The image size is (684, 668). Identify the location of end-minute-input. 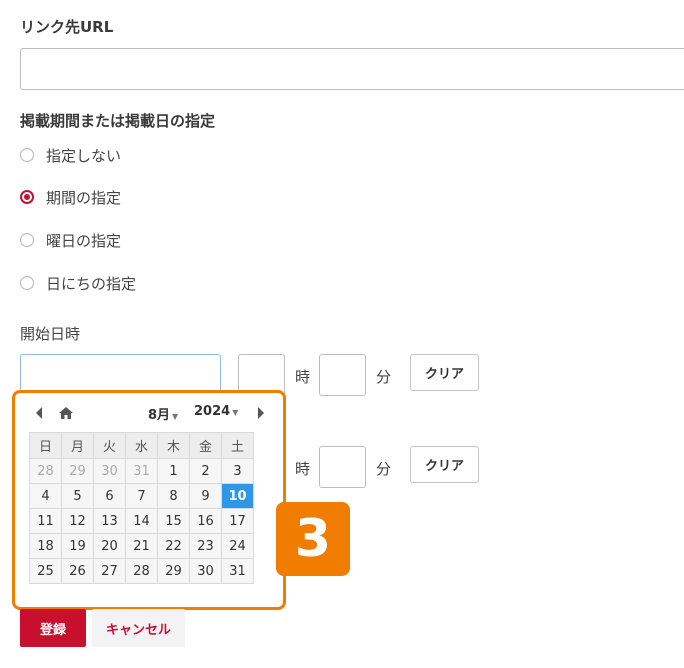
(342, 467).